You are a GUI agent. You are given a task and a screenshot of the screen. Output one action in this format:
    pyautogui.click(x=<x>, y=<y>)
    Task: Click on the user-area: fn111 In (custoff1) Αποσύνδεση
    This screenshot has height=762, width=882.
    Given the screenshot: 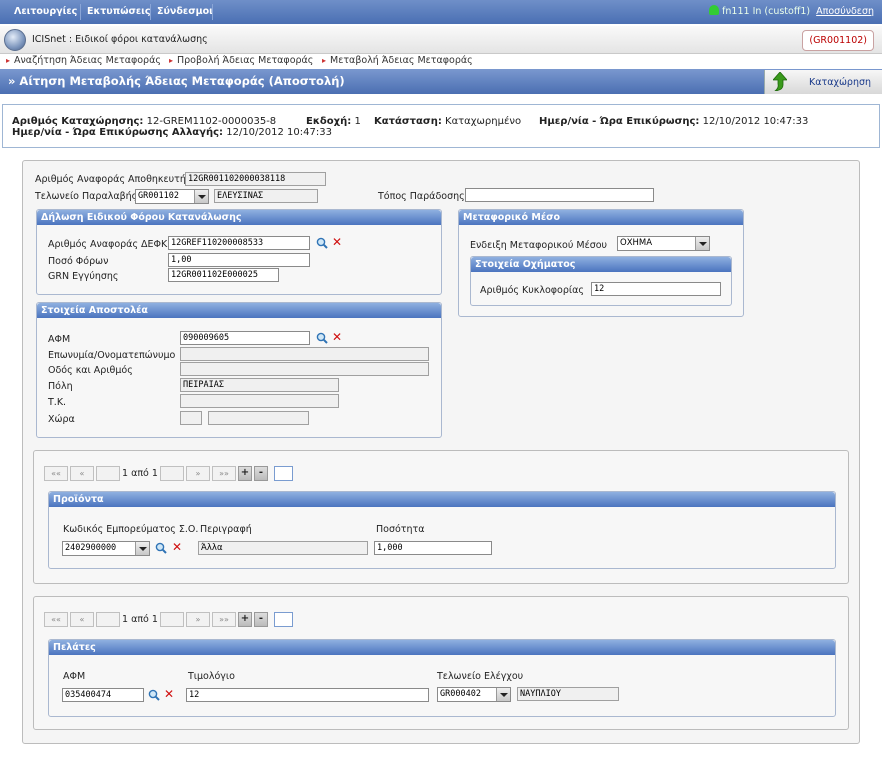 What is the action you would take?
    pyautogui.click(x=791, y=11)
    